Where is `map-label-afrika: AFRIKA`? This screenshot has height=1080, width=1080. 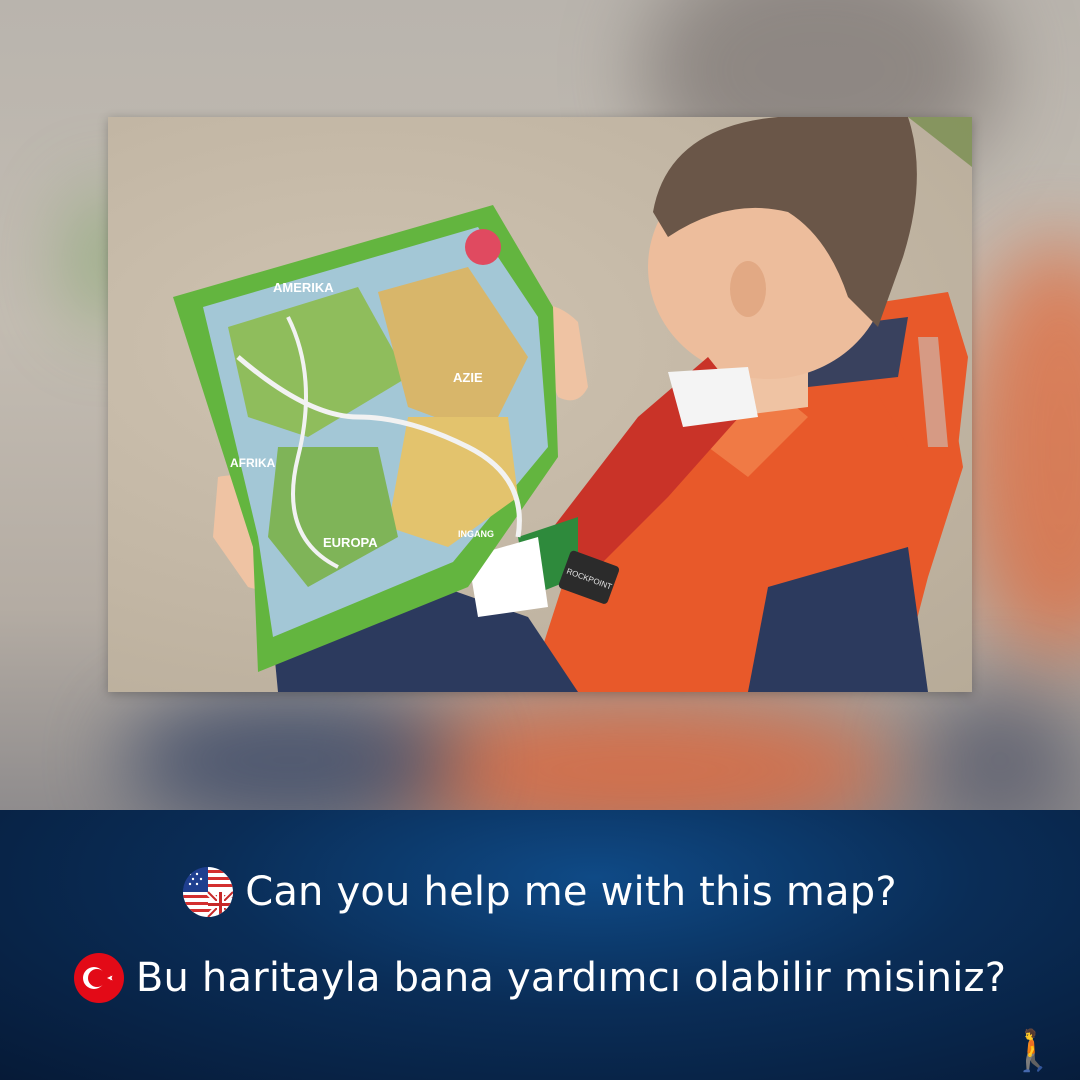 map-label-afrika: AFRIKA is located at coordinates (253, 463).